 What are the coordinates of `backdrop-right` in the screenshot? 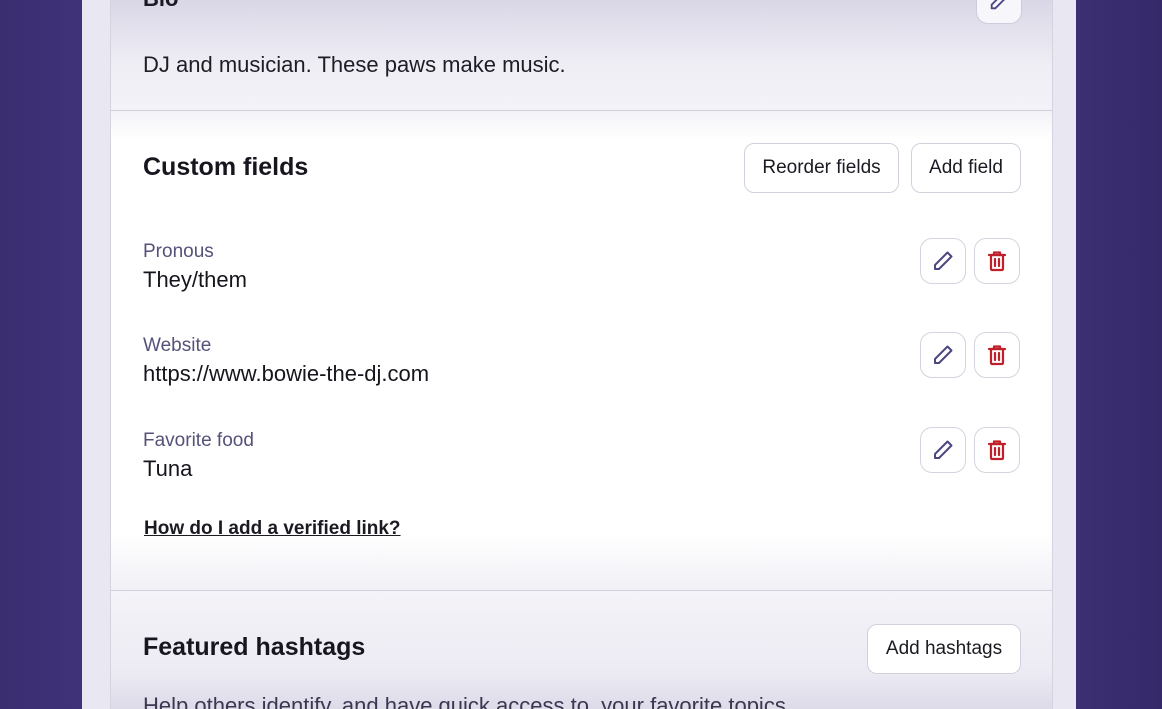 It's located at (1119, 354).